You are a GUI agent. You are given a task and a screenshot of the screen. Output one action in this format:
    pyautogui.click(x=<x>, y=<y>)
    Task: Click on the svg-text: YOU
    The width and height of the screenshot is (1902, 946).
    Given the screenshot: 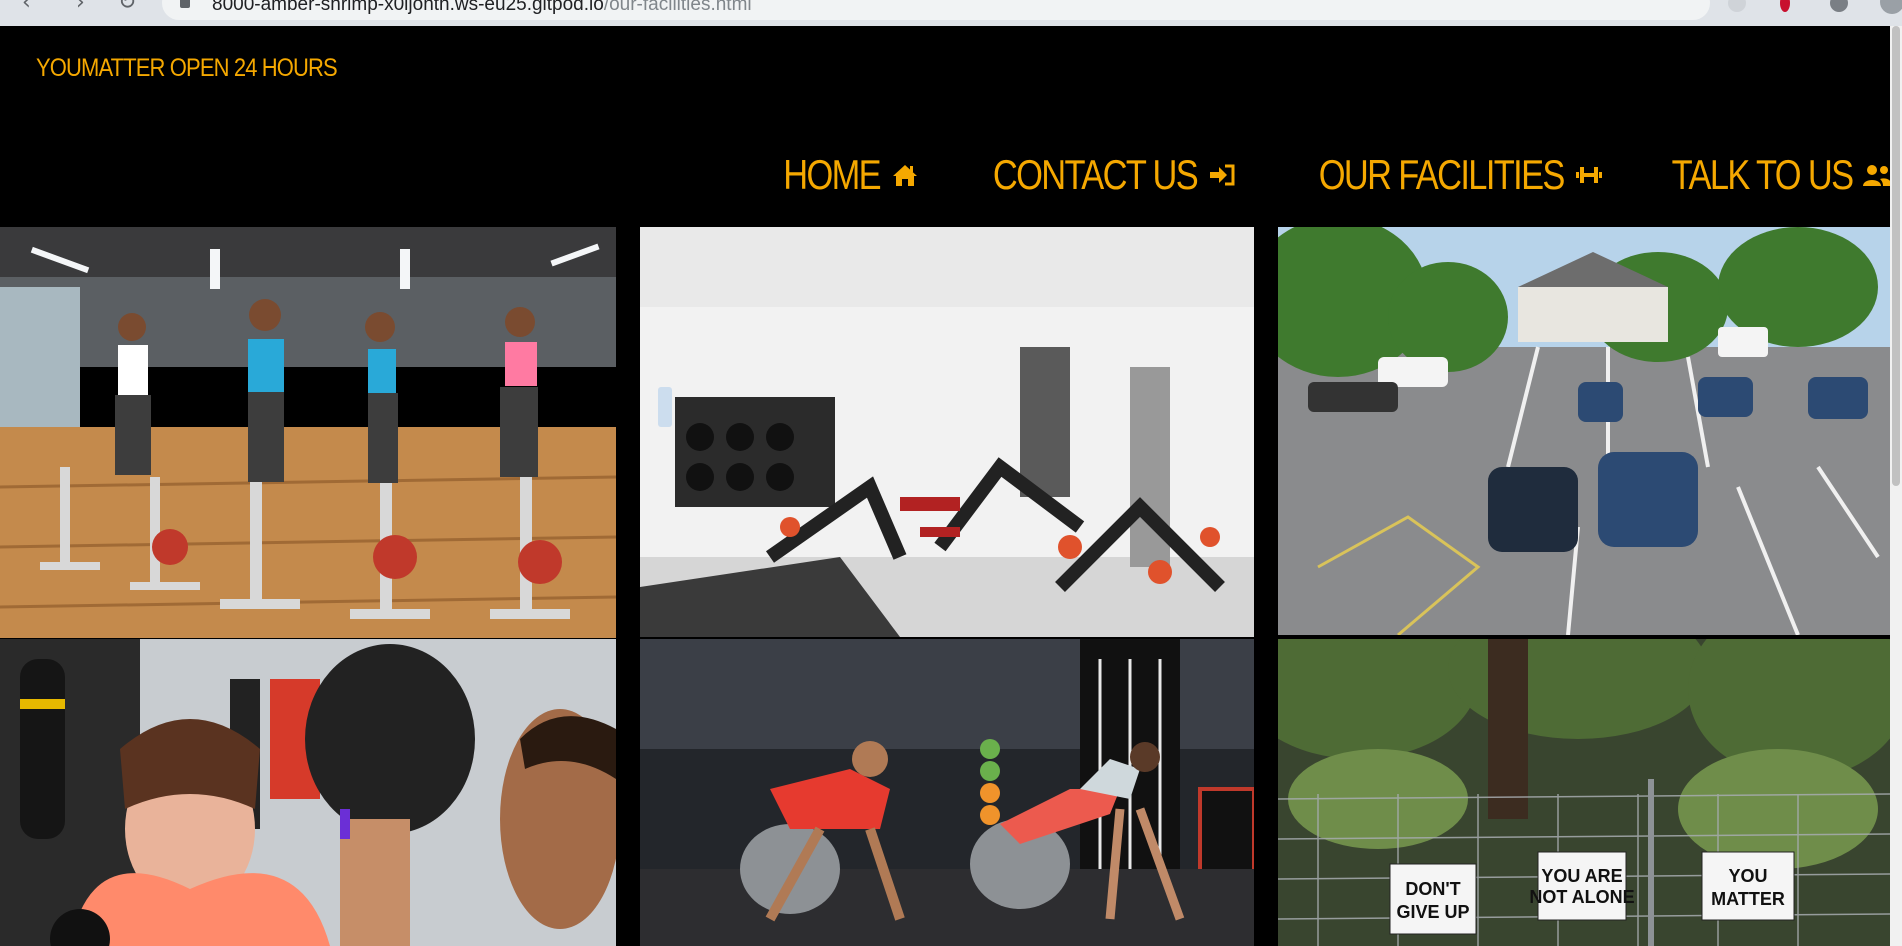 What is the action you would take?
    pyautogui.click(x=1747, y=876)
    